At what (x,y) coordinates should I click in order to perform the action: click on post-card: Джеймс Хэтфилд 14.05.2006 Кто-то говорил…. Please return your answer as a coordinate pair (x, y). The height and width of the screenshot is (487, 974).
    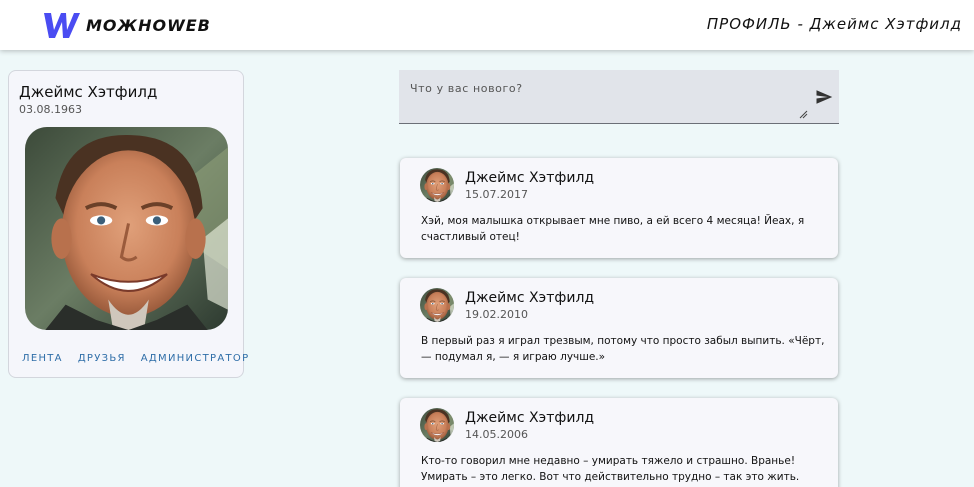
    Looking at the image, I should click on (619, 442).